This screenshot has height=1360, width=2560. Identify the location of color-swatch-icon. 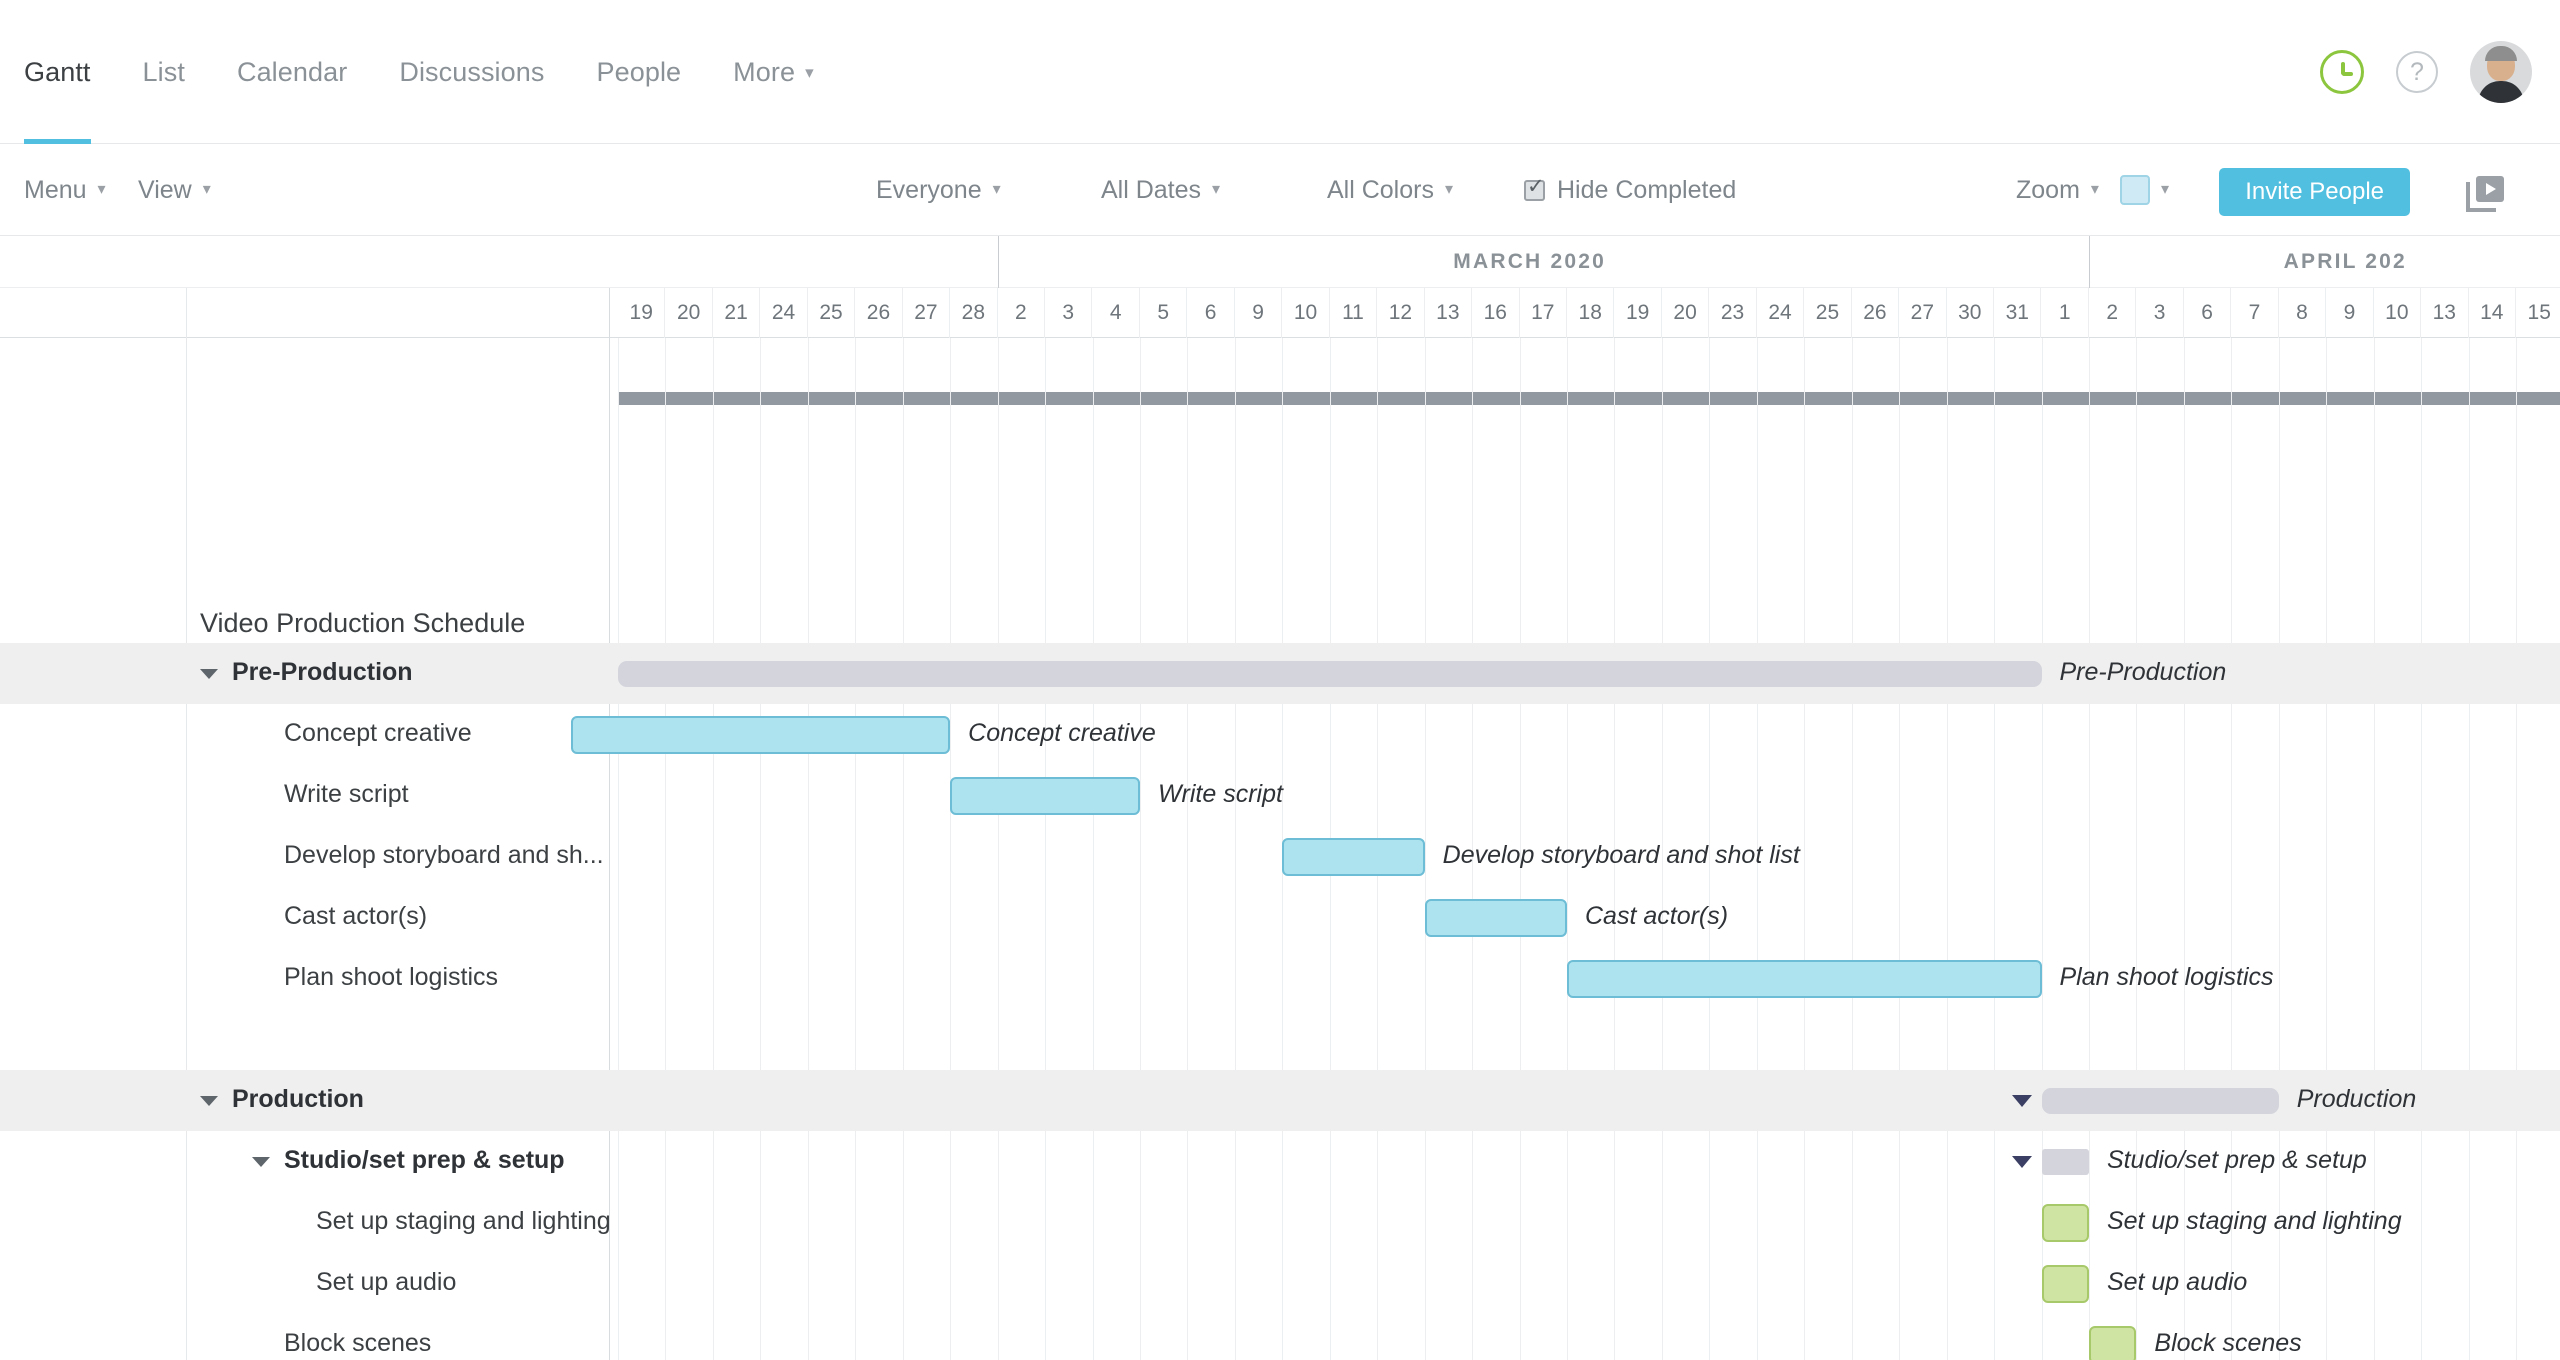
(2135, 190).